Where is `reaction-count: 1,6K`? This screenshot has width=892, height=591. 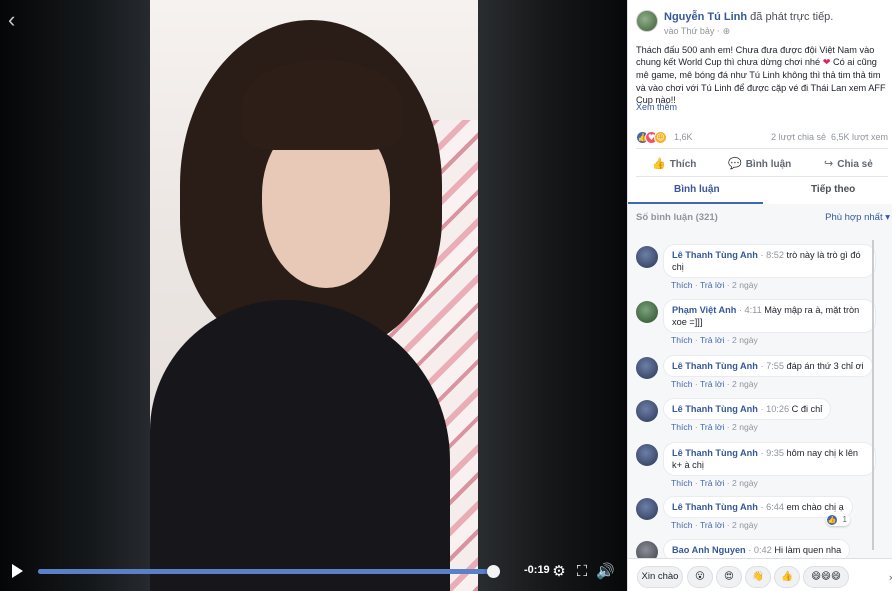 reaction-count: 1,6K is located at coordinates (683, 137).